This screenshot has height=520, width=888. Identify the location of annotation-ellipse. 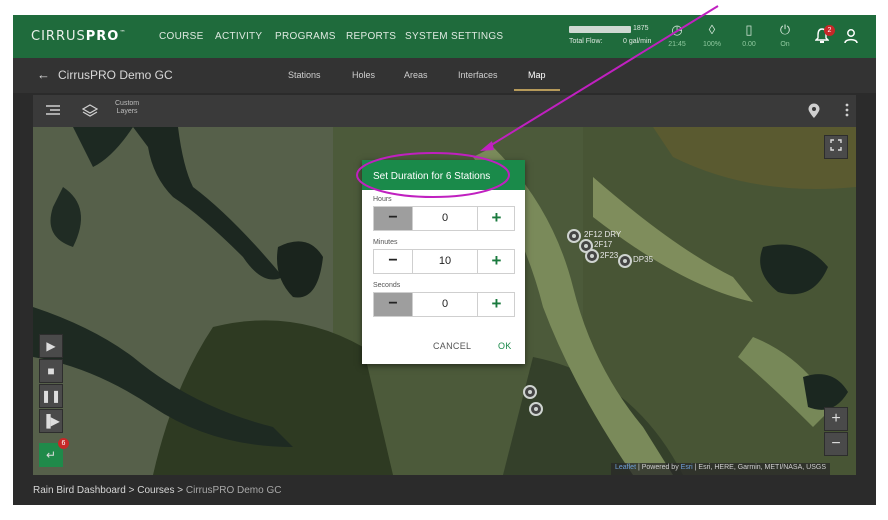
(433, 175).